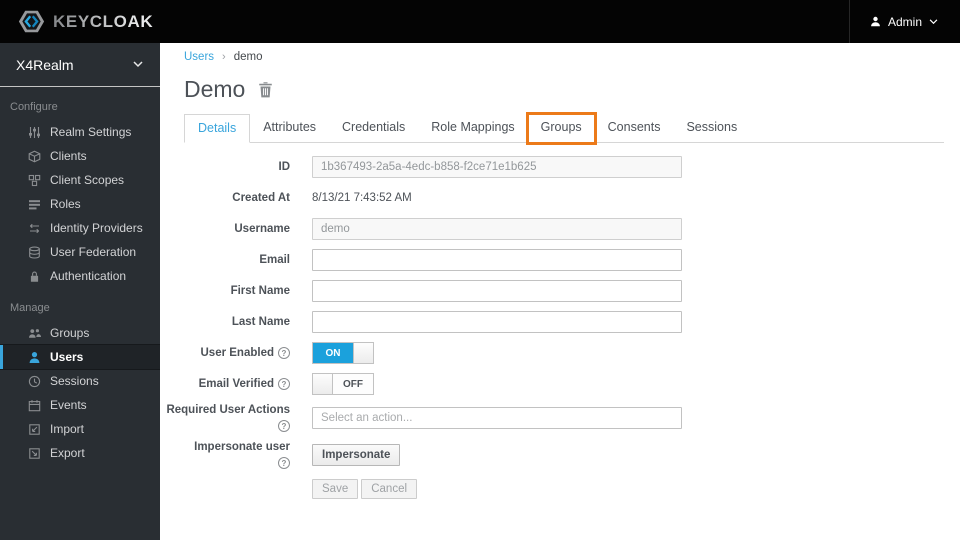 The height and width of the screenshot is (540, 960). Describe the element at coordinates (561, 128) in the screenshot. I see `tab-groups: Groups` at that location.